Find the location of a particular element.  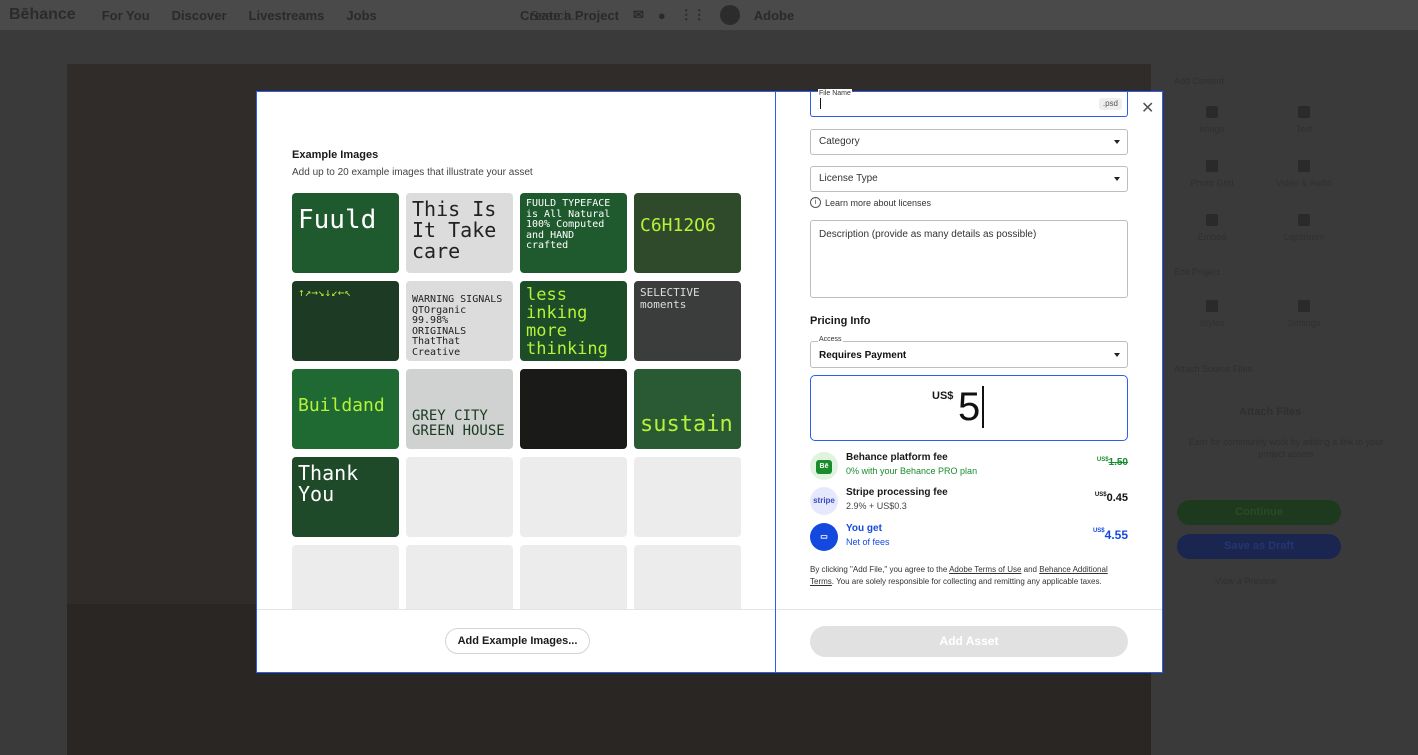

mail-icon: ✉ is located at coordinates (638, 15).